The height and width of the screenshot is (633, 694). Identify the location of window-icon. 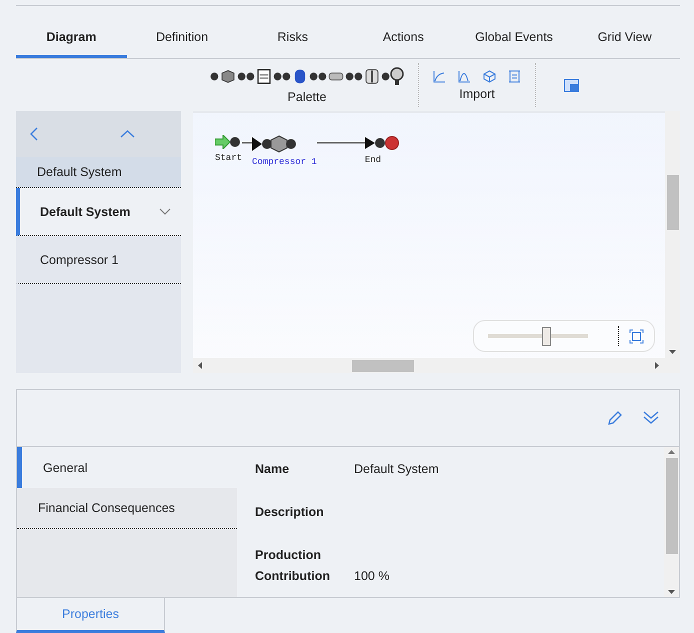
(571, 85).